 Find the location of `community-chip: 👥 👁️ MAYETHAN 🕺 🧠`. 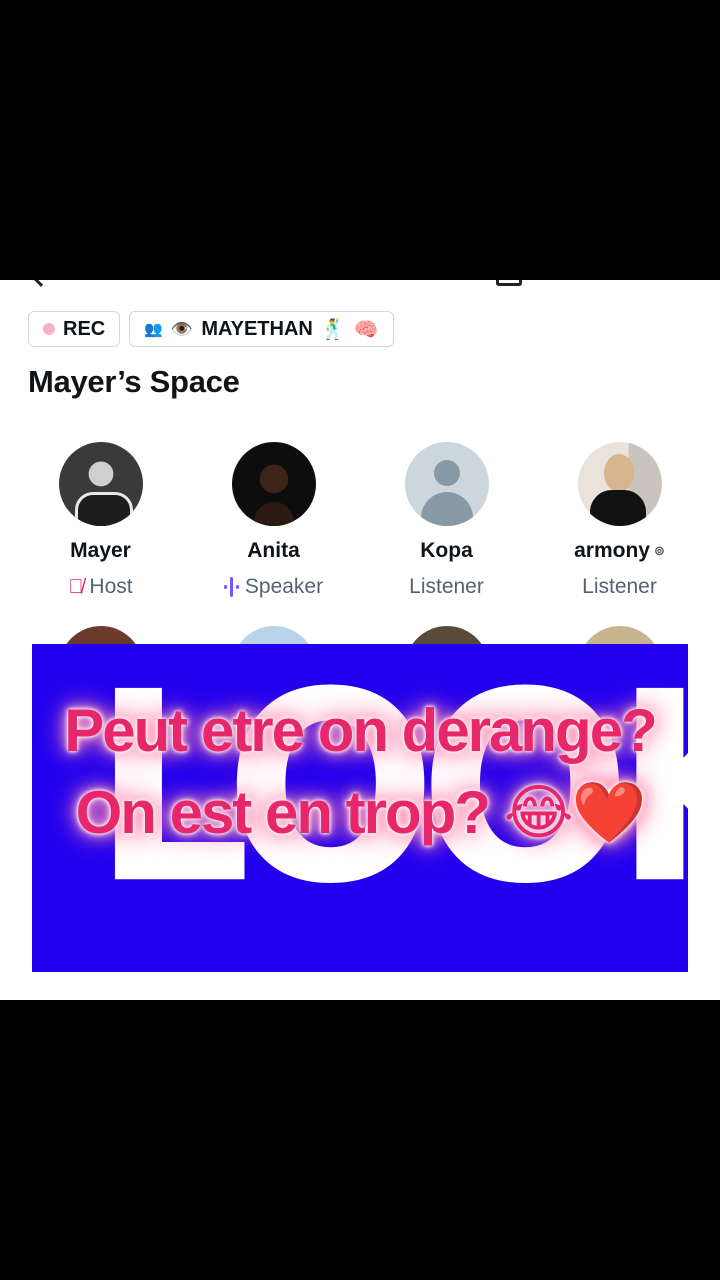

community-chip: 👥 👁️ MAYETHAN 🕺 🧠 is located at coordinates (261, 329).